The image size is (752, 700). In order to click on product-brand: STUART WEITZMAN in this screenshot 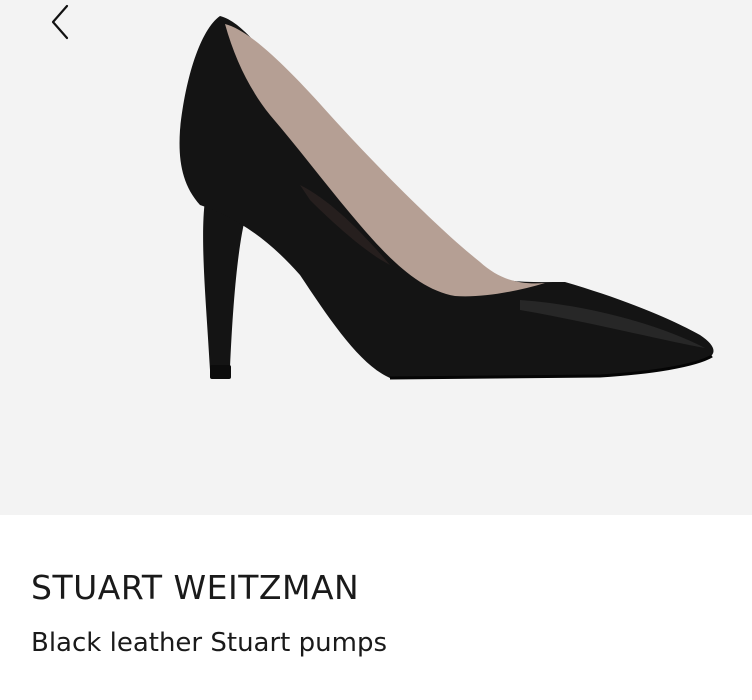, I will do `click(195, 587)`.